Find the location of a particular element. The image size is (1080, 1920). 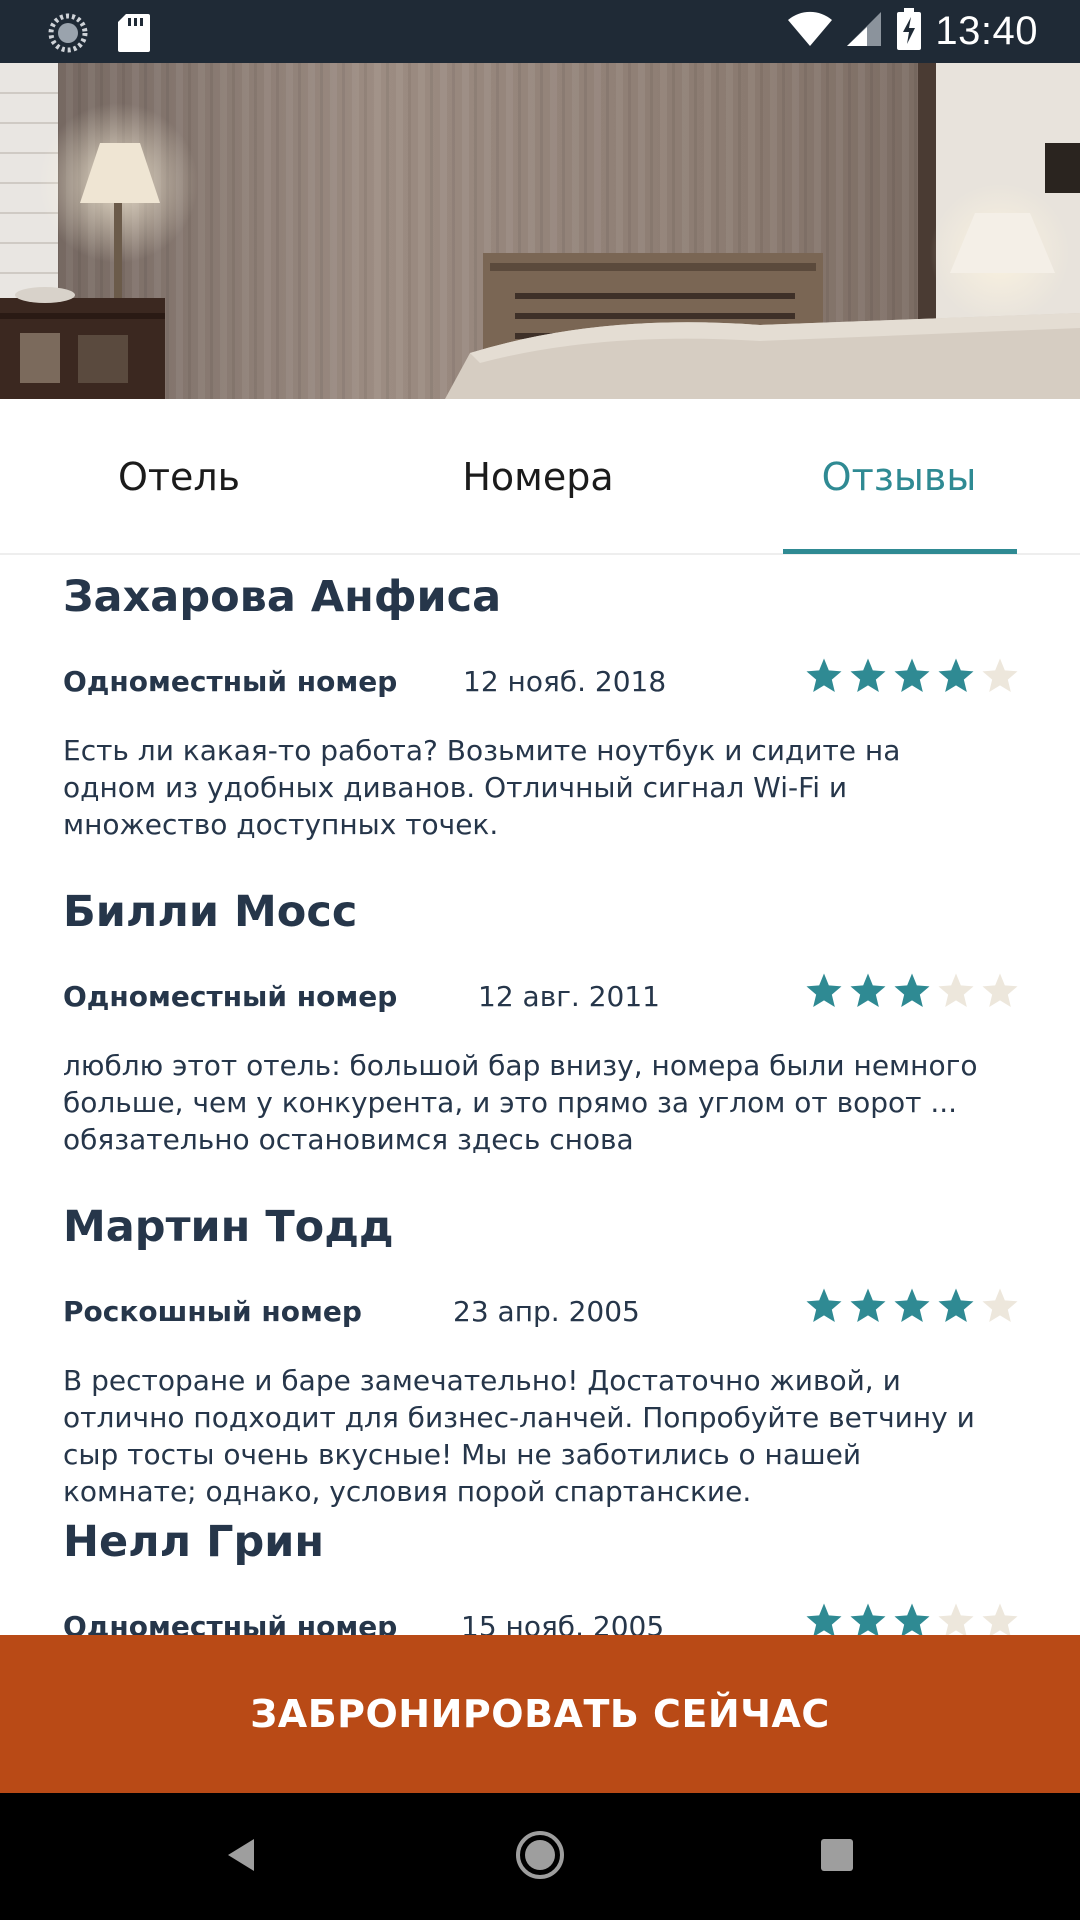

home-icon is located at coordinates (540, 1855).